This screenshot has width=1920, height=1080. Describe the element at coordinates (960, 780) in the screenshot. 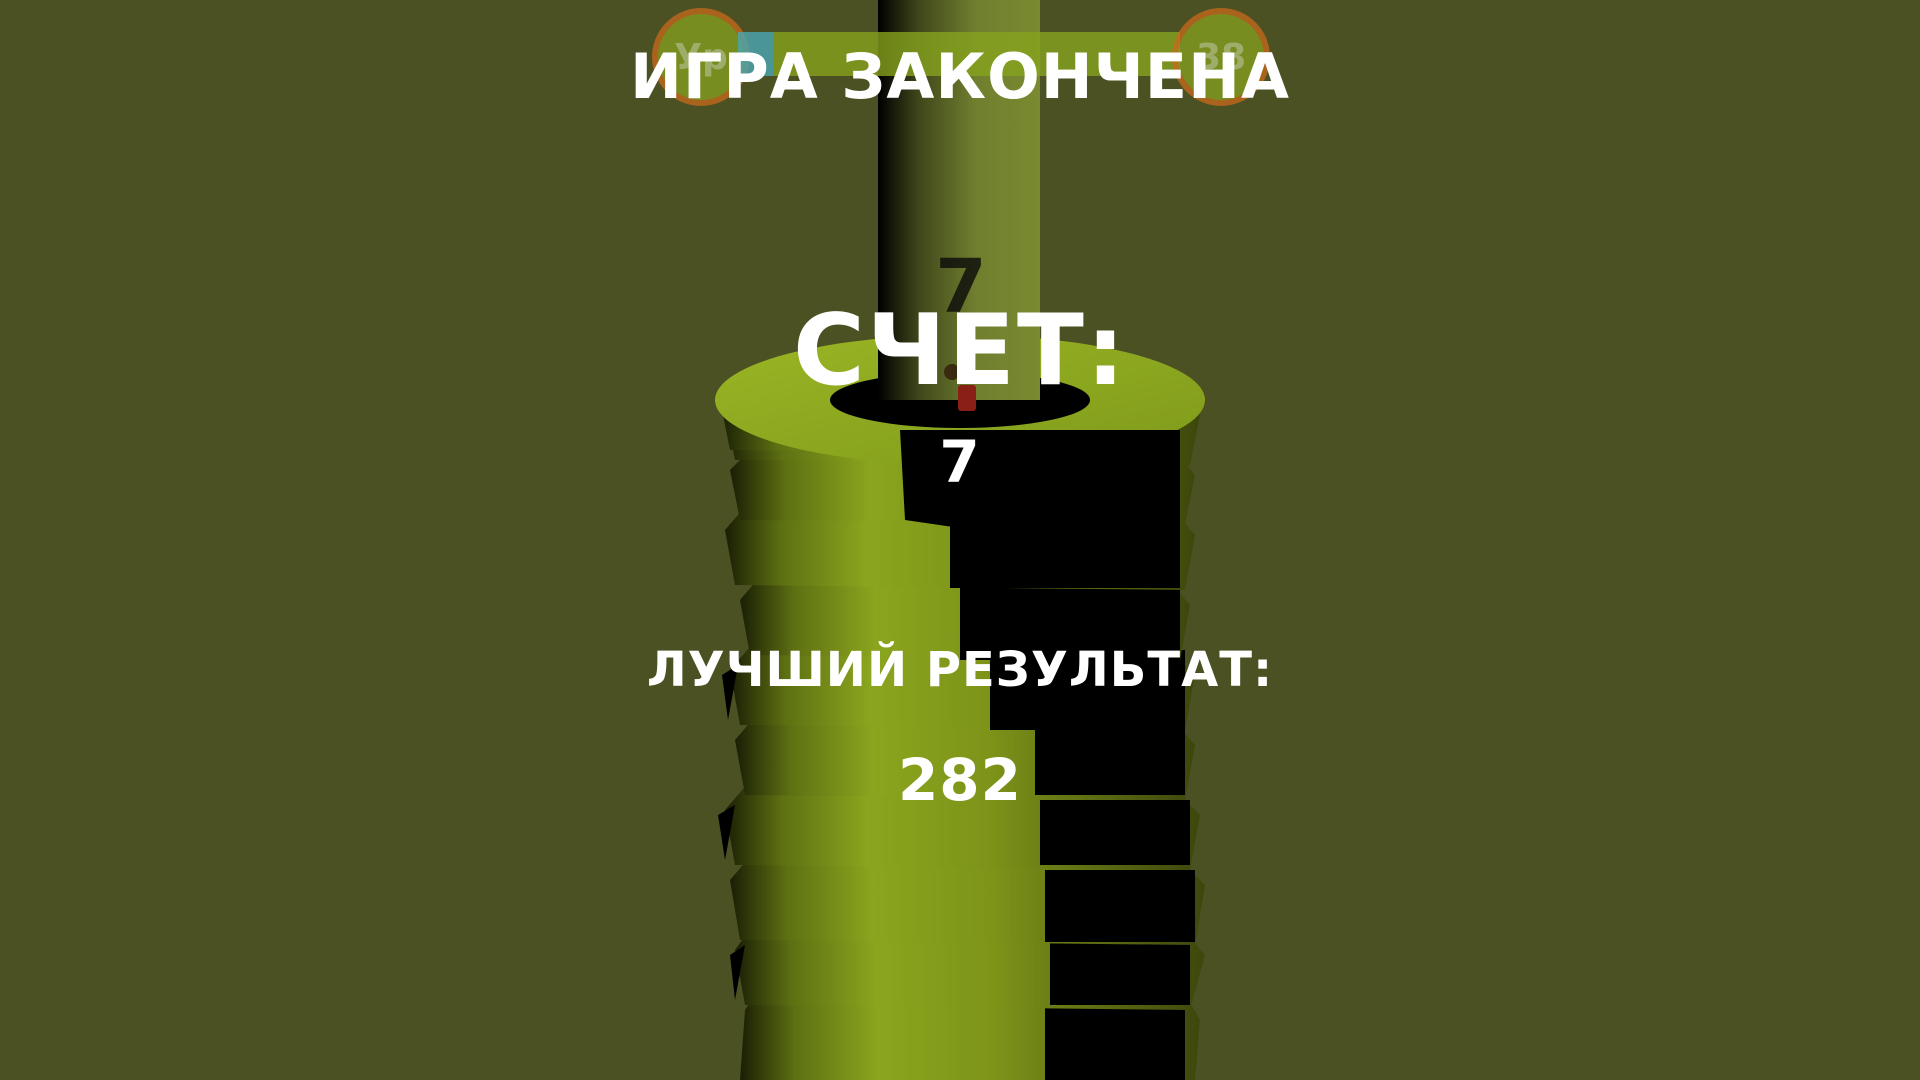

I see `best-score-value: 282` at that location.